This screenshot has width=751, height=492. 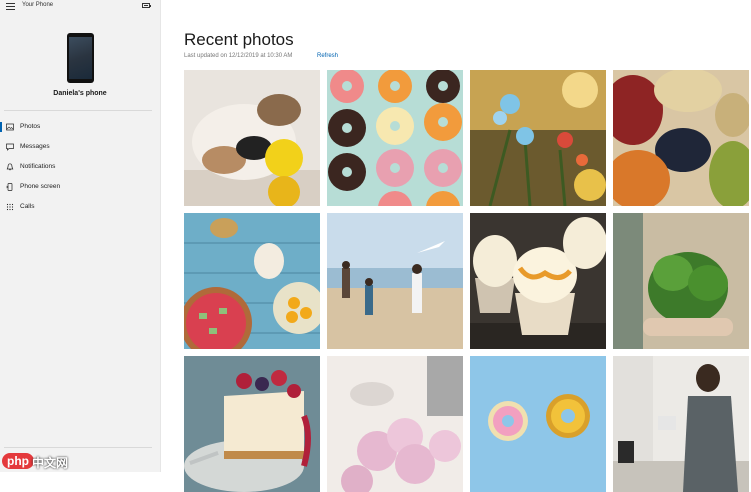 I want to click on calls-icon, so click(x=10, y=207).